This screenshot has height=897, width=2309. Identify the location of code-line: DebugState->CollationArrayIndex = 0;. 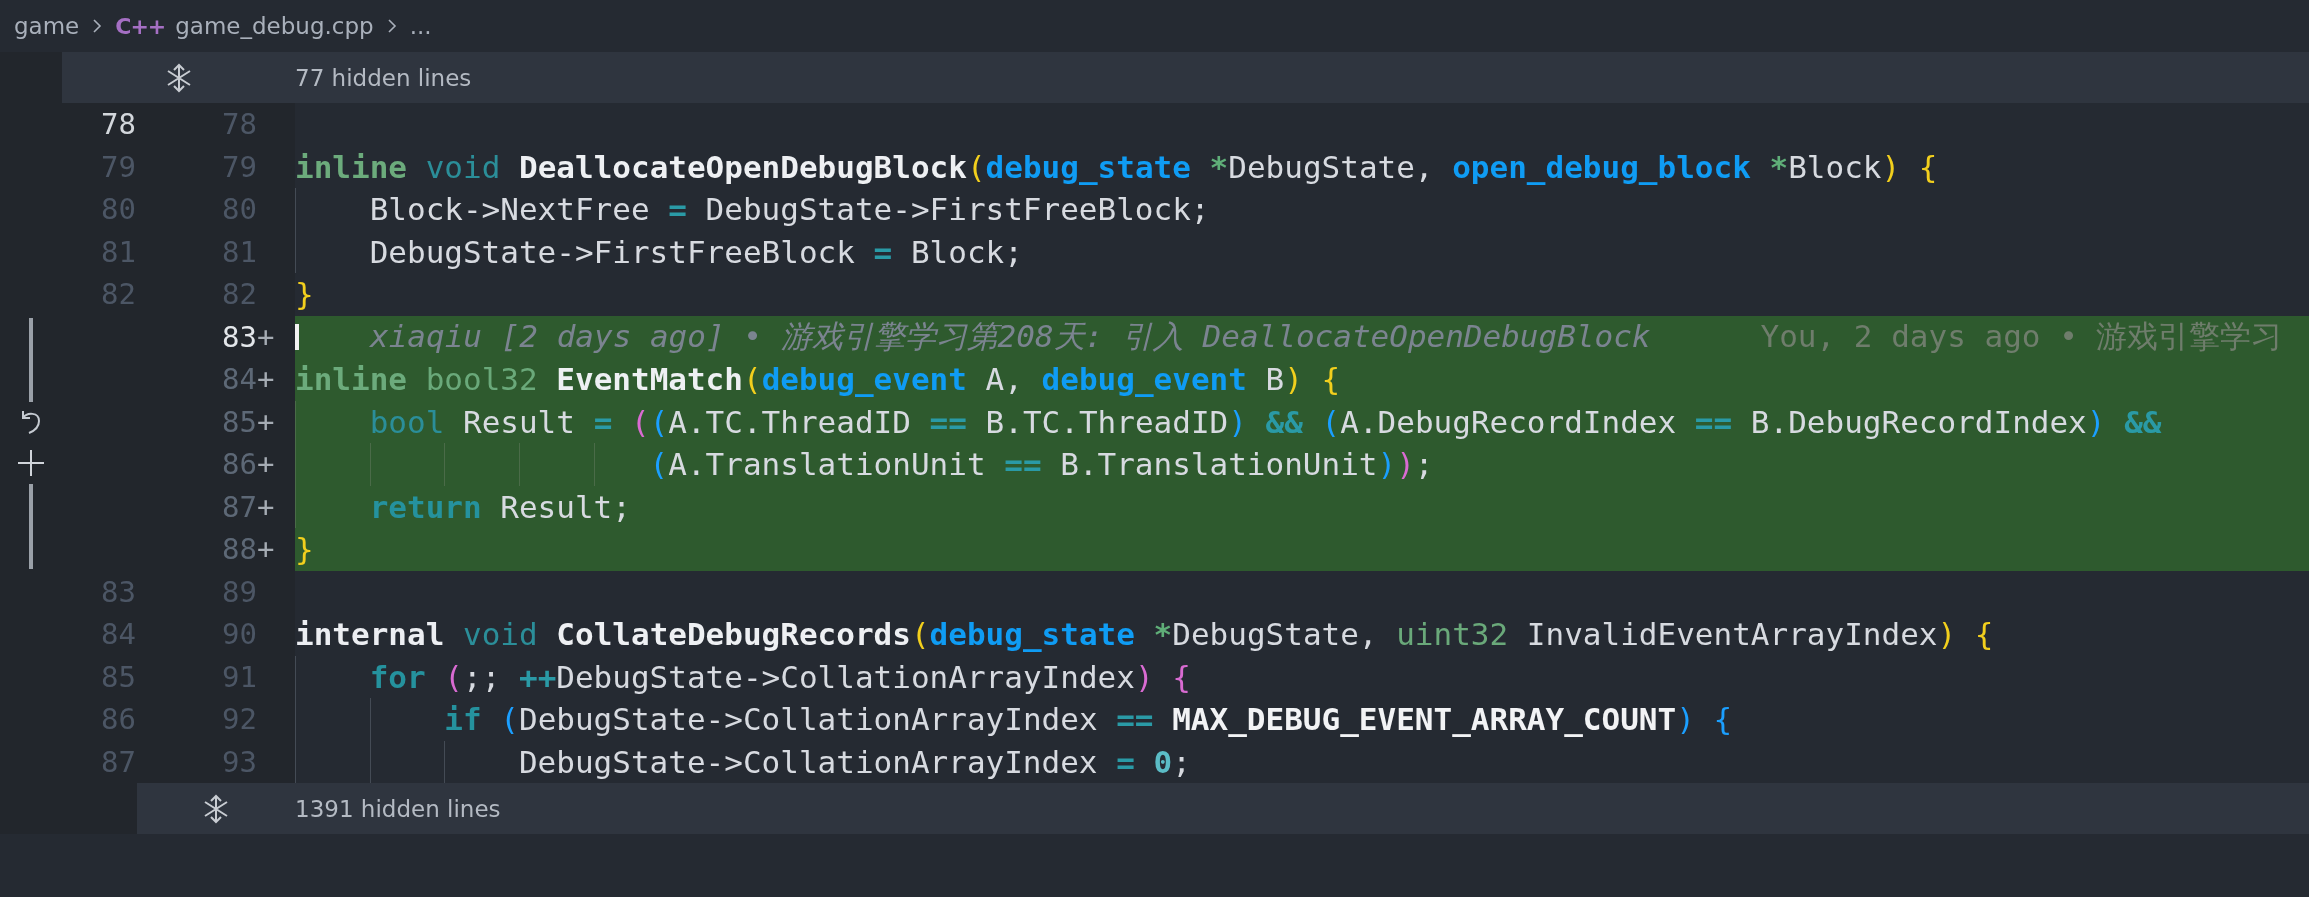
(854, 762).